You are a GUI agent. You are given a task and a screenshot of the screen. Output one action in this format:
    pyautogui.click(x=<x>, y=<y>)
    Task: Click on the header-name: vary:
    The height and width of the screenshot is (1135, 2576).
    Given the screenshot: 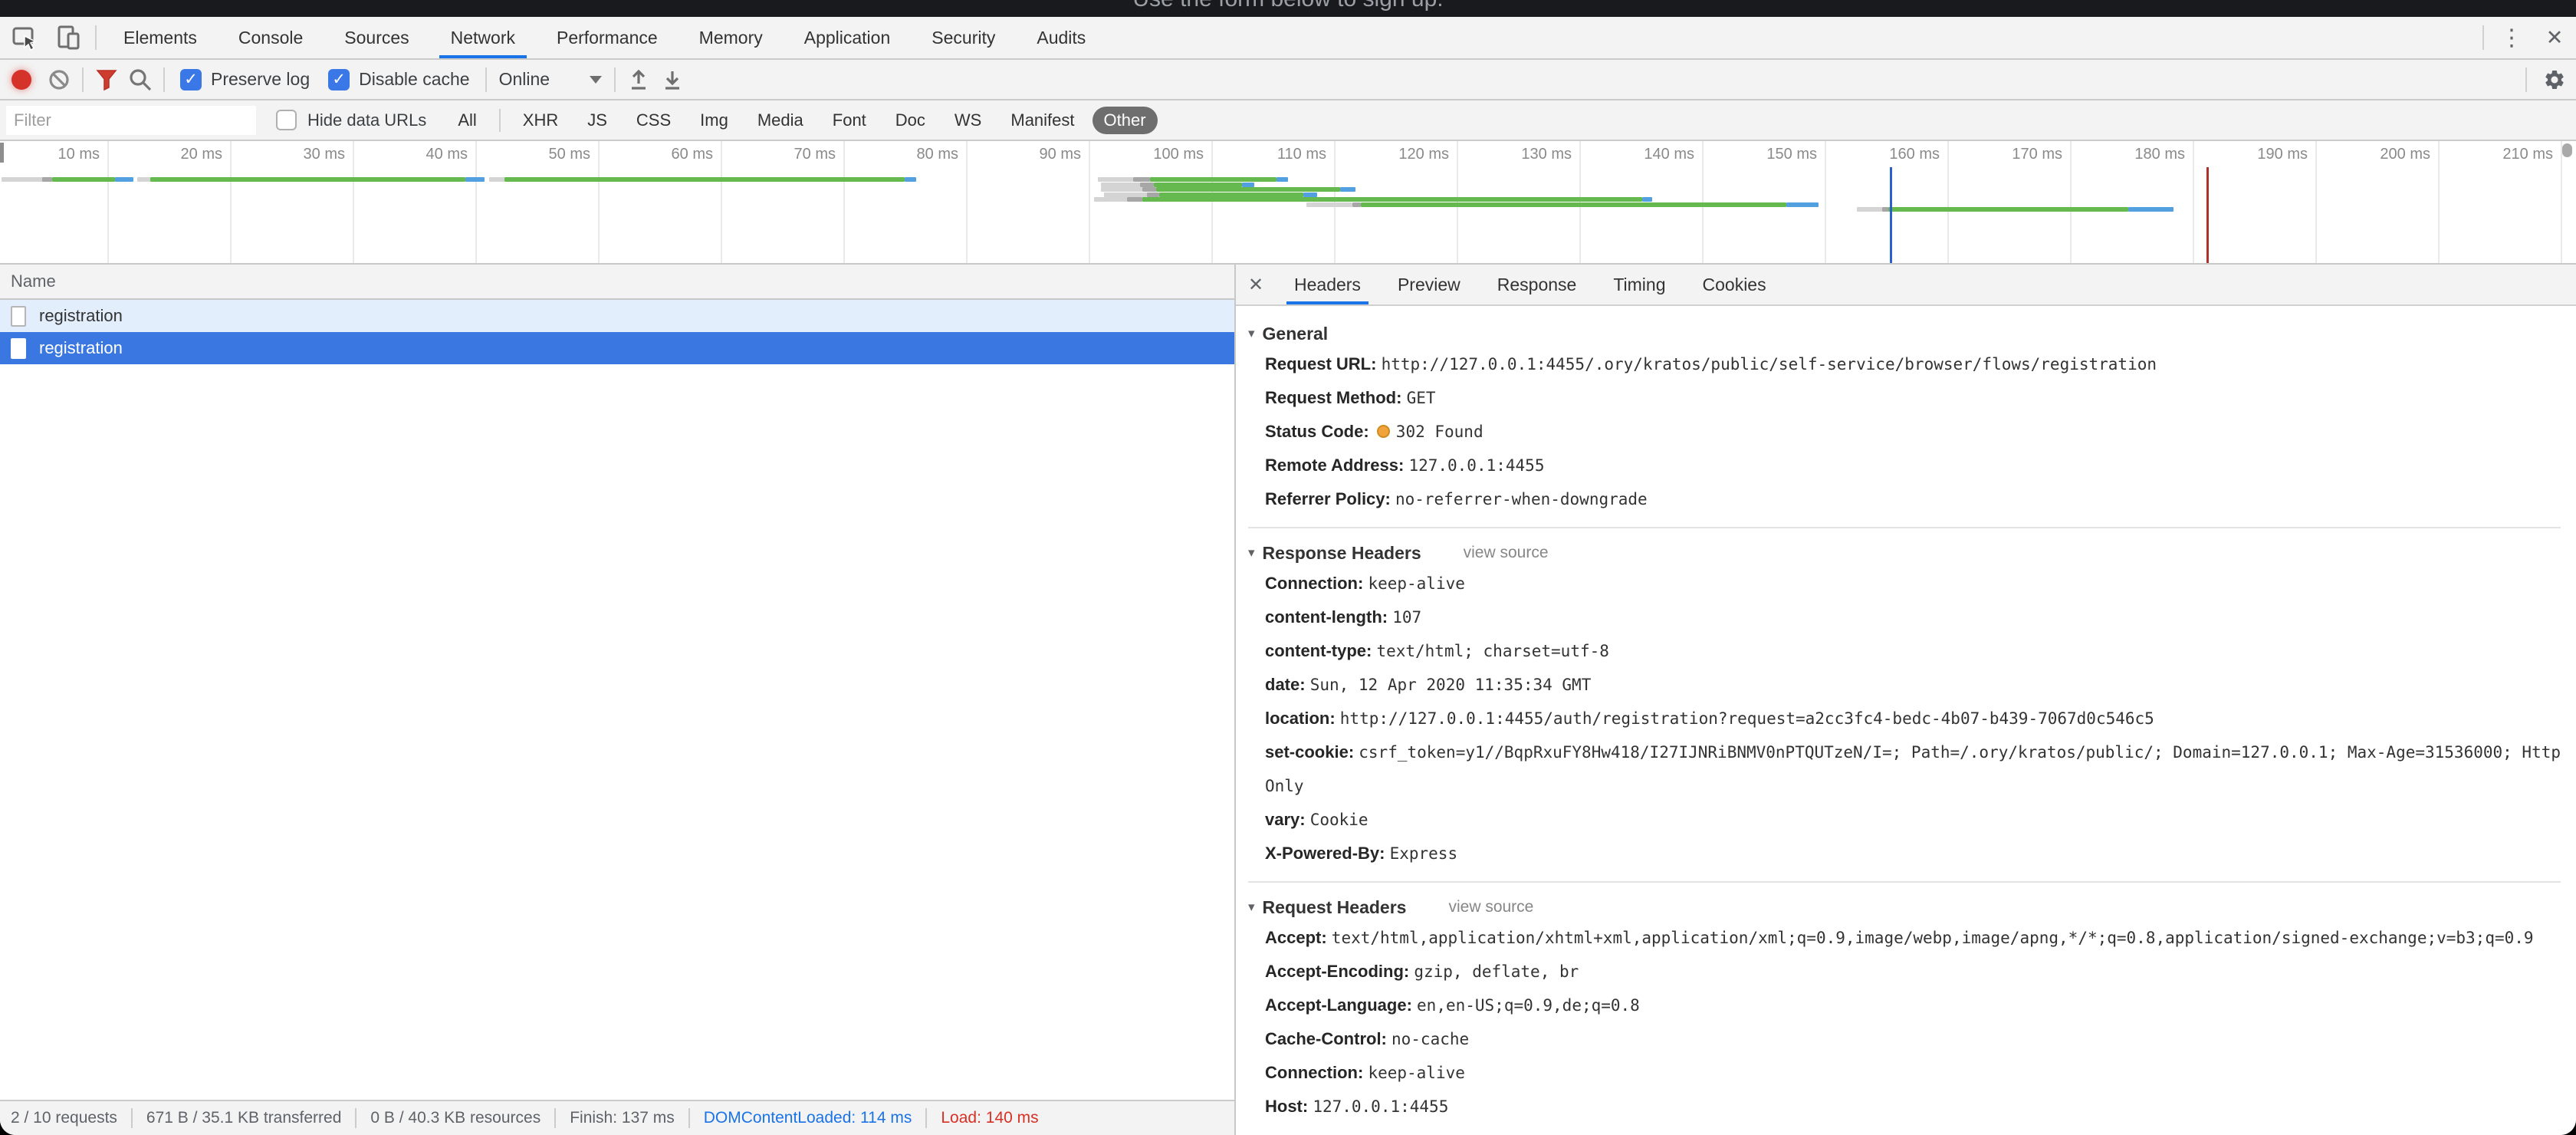 What is the action you would take?
    pyautogui.click(x=1287, y=819)
    